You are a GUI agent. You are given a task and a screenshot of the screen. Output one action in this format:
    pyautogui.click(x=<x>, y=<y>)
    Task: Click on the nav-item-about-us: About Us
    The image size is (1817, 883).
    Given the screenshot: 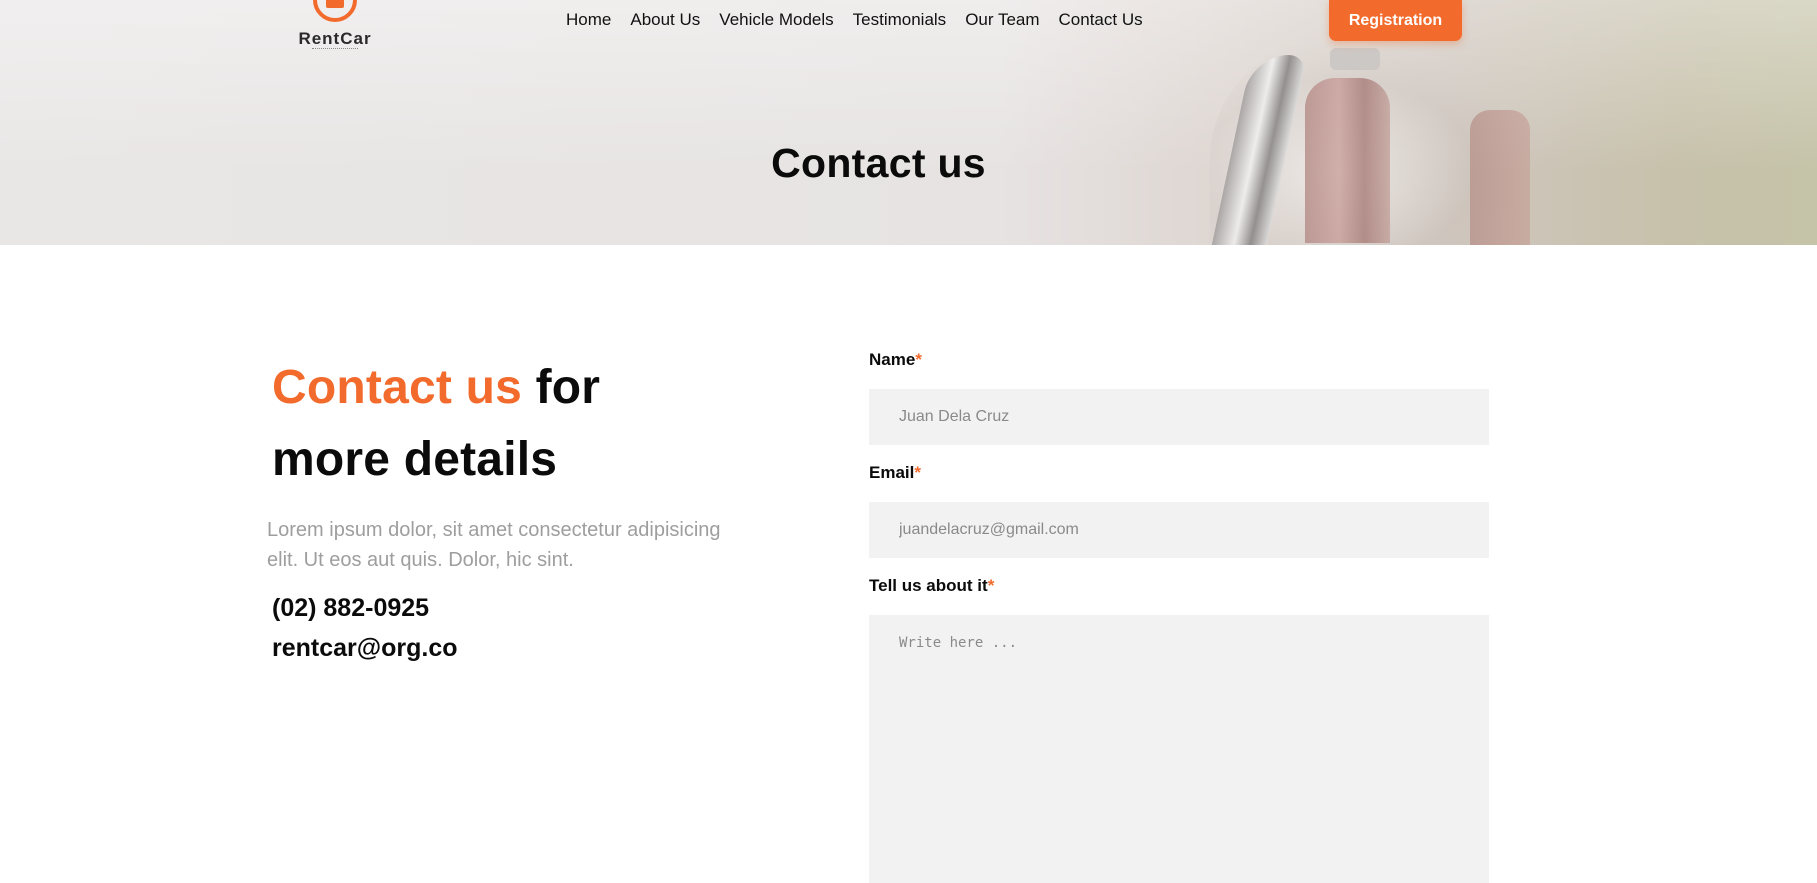 What is the action you would take?
    pyautogui.click(x=665, y=20)
    